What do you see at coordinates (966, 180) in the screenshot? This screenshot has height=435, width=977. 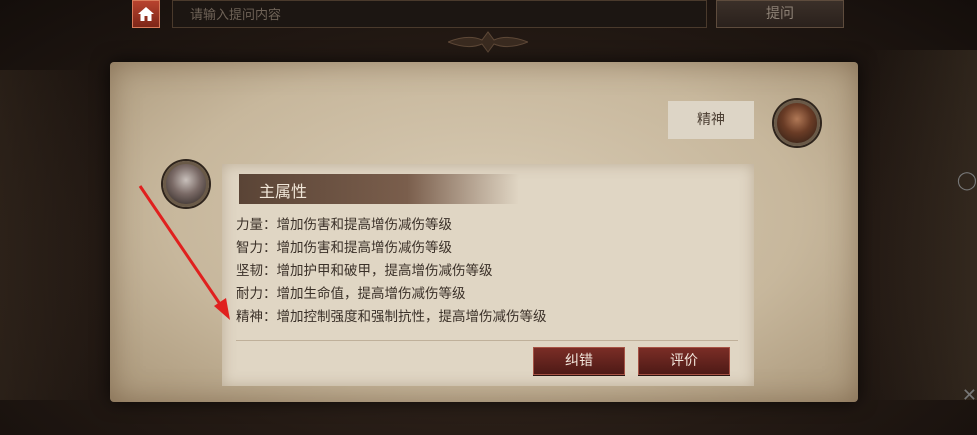 I see `edge-circle-icon: ◯` at bounding box center [966, 180].